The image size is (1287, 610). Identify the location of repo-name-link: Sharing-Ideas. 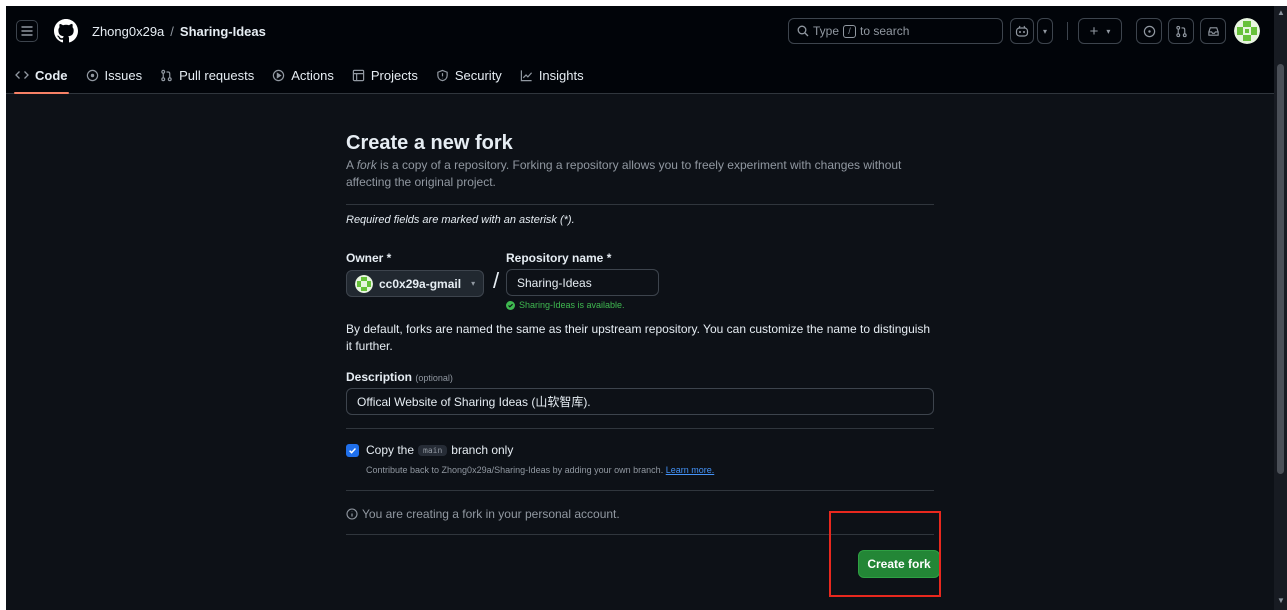
(223, 31).